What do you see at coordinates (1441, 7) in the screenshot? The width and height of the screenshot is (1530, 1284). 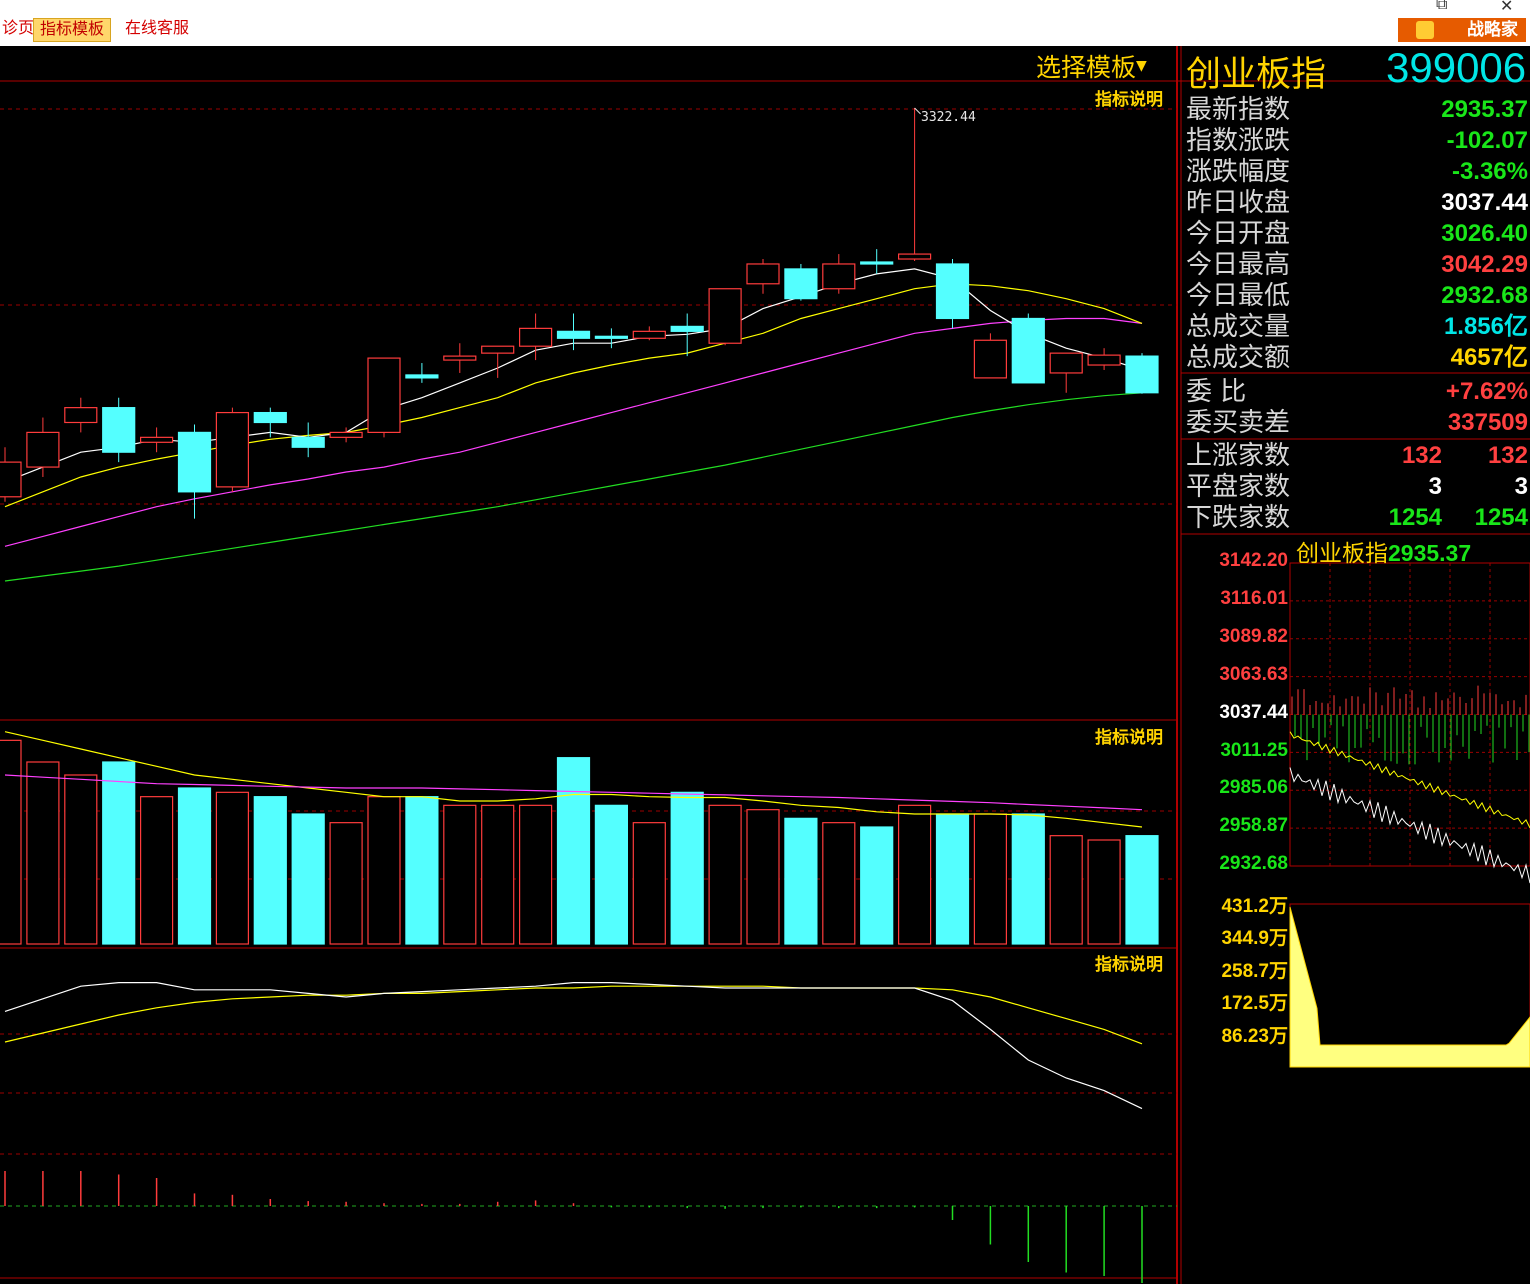 I see `restore-icon: ⧉` at bounding box center [1441, 7].